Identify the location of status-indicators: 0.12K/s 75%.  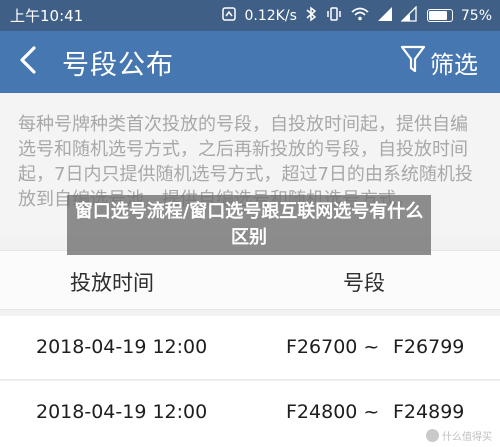
(356, 15).